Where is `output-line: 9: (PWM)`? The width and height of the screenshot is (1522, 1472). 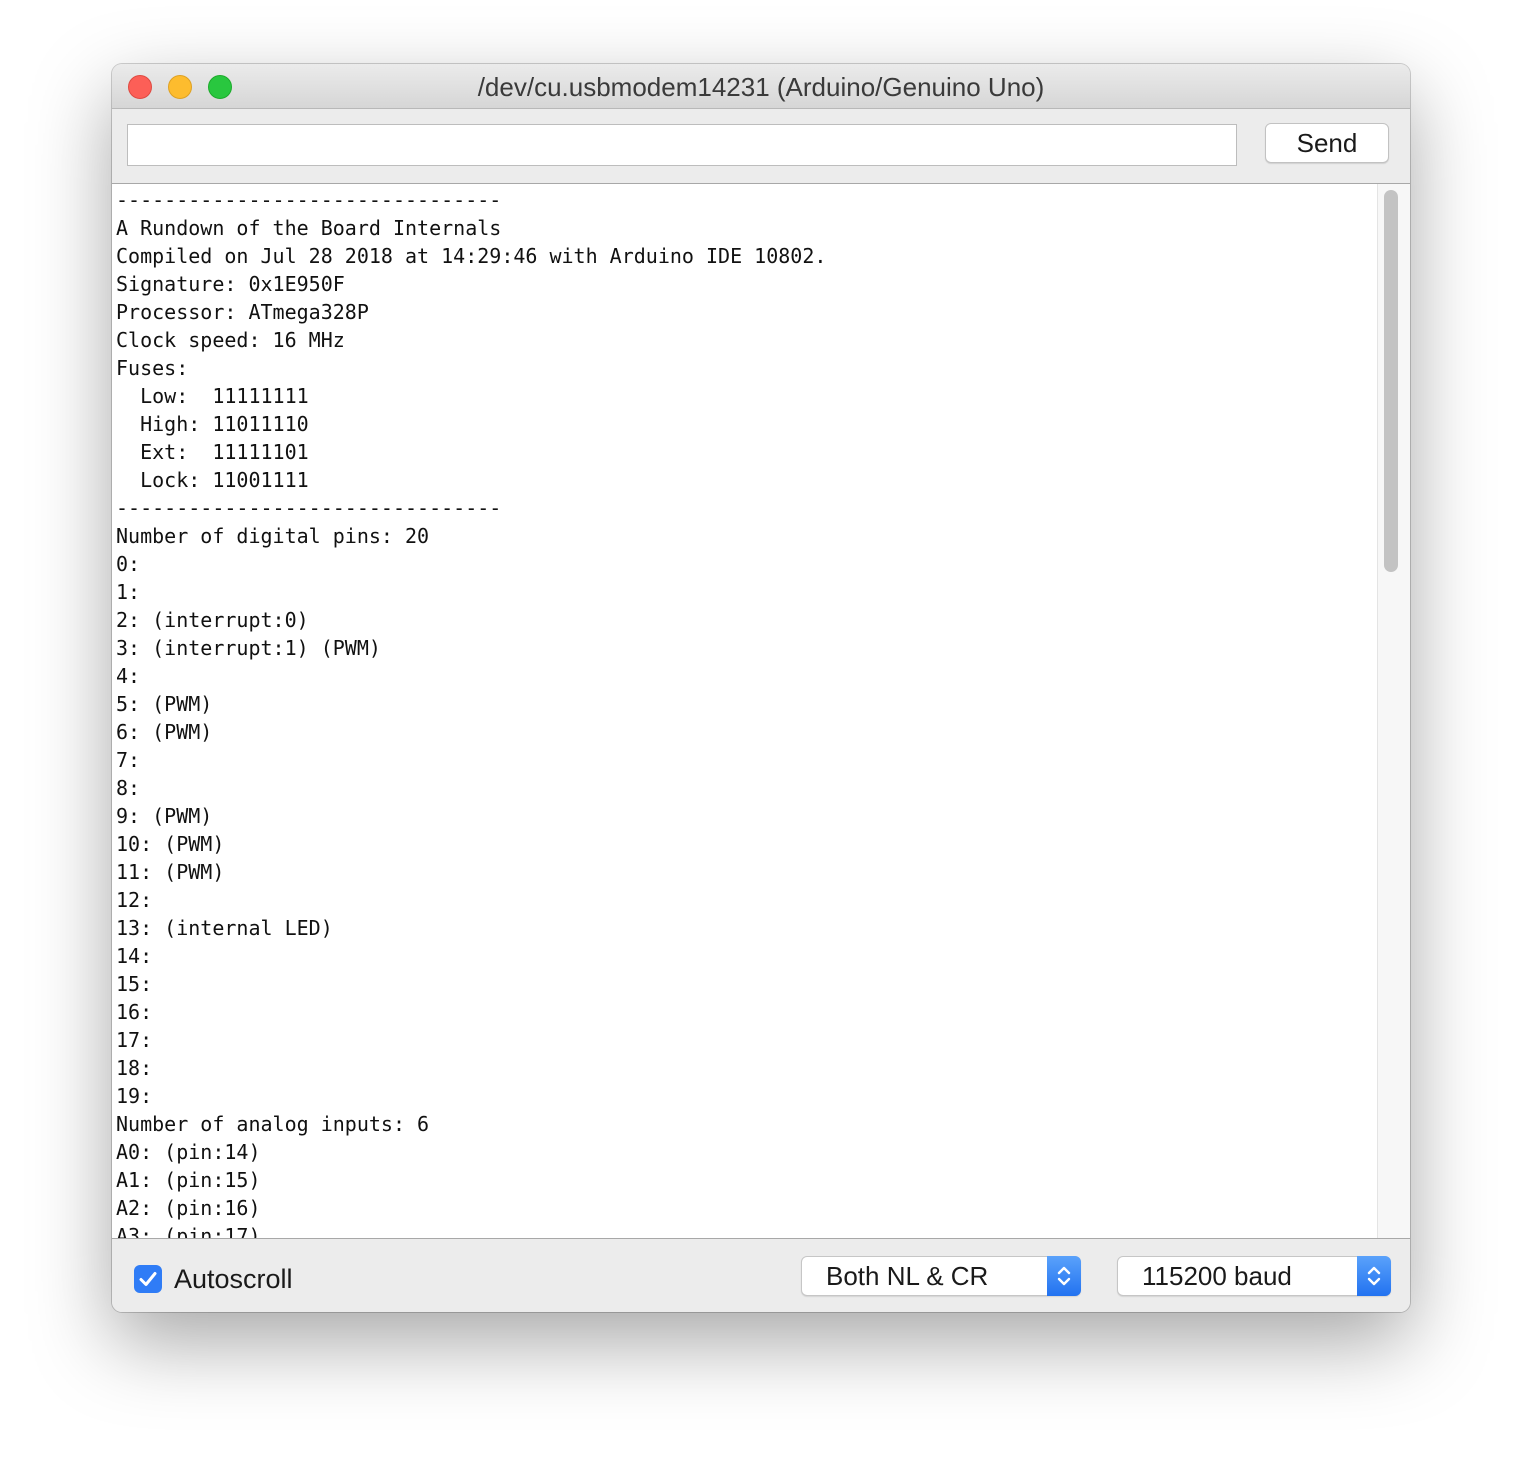
output-line: 9: (PWM) is located at coordinates (164, 816).